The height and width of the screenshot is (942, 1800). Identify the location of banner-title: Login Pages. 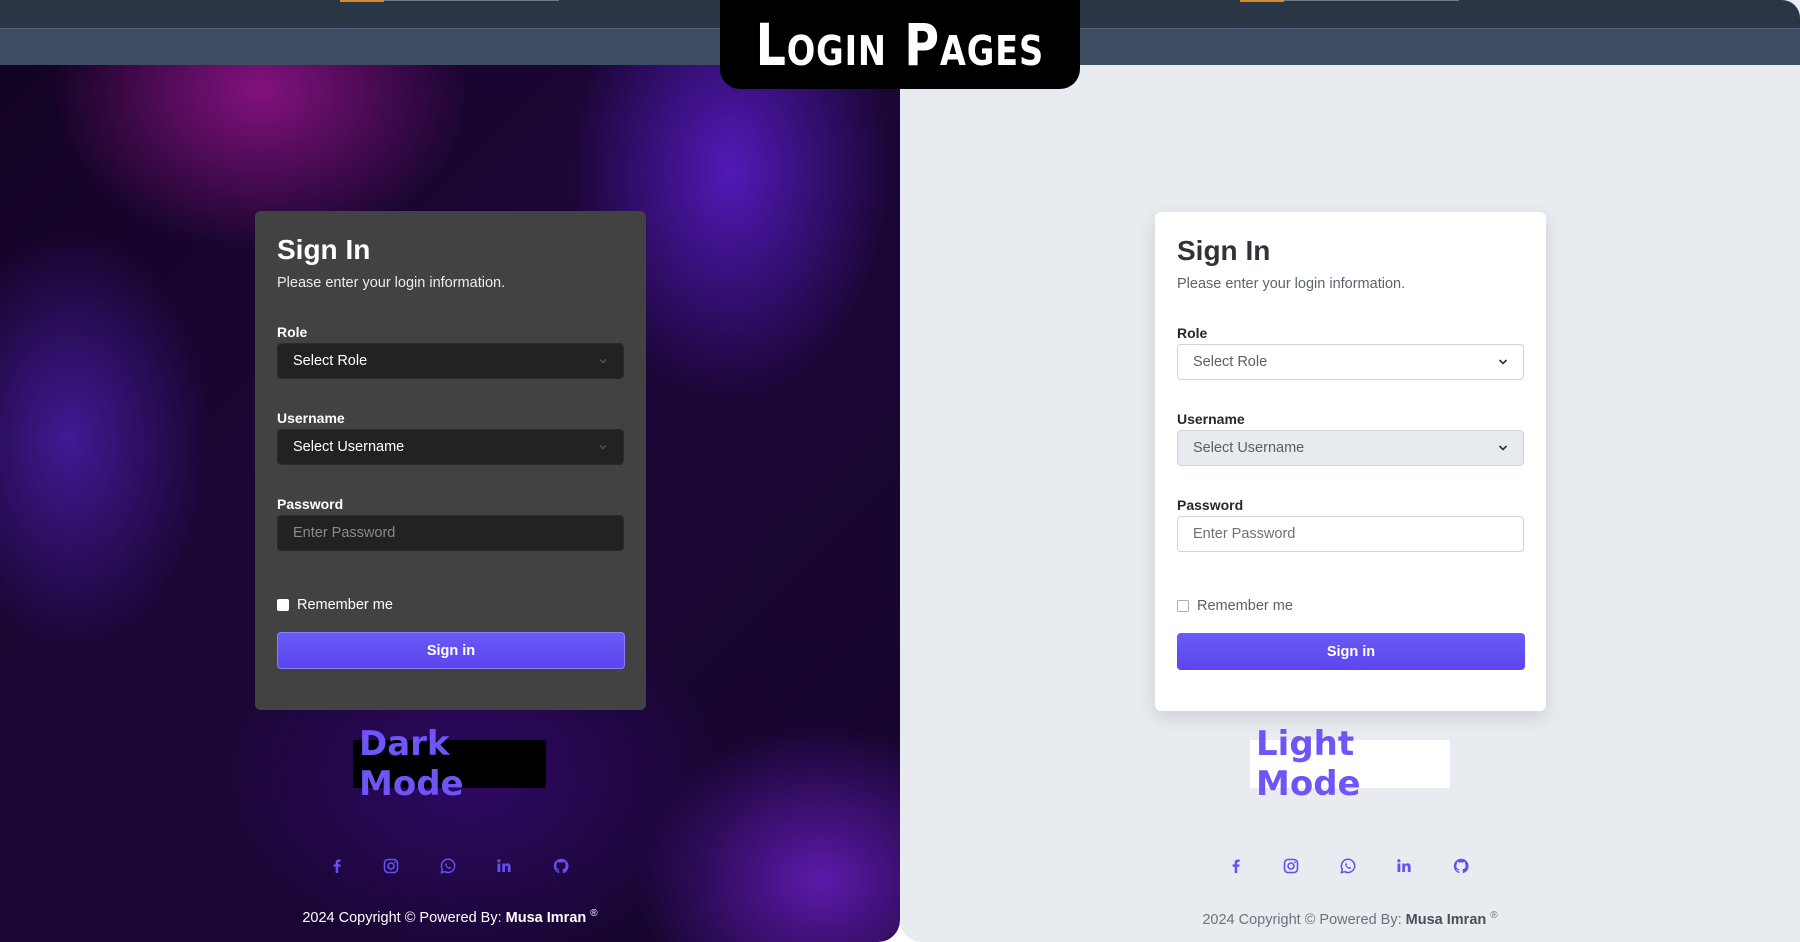
(900, 44).